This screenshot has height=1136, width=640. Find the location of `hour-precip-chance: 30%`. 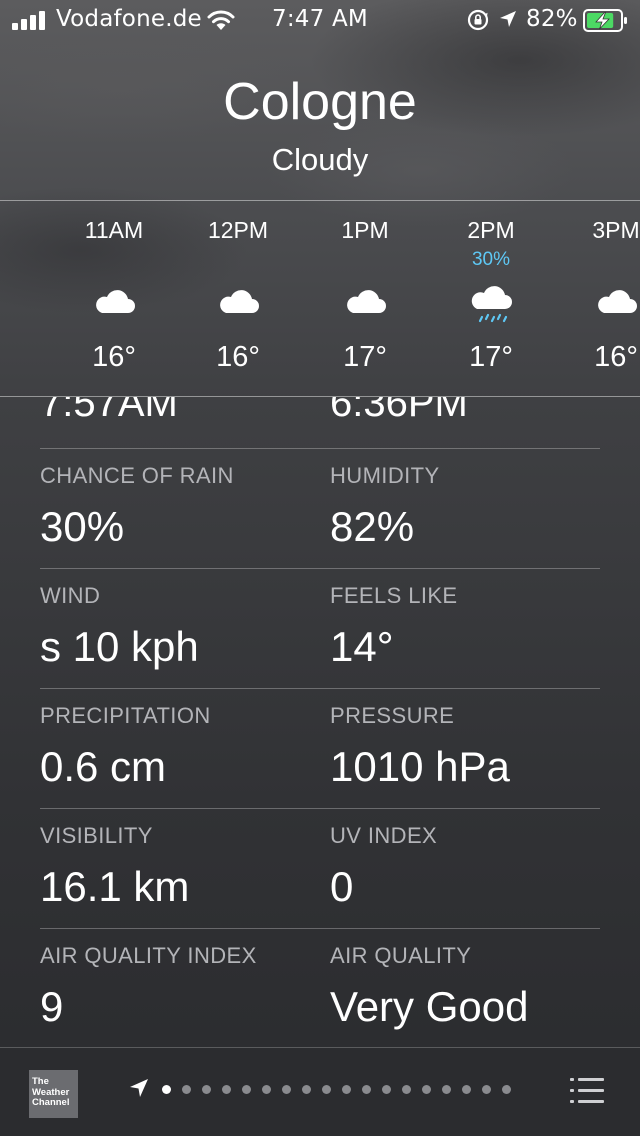

hour-precip-chance: 30% is located at coordinates (491, 259).